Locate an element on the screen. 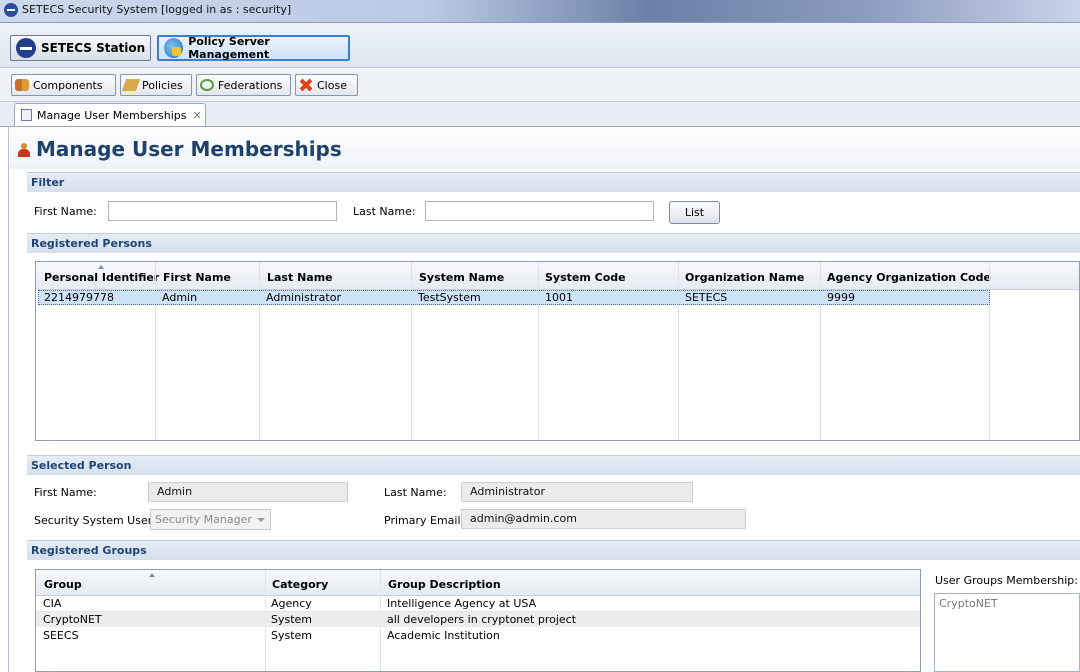 This screenshot has width=1080, height=672. table-row: CIA Agency Intelligence Agency at USA is located at coordinates (478, 603).